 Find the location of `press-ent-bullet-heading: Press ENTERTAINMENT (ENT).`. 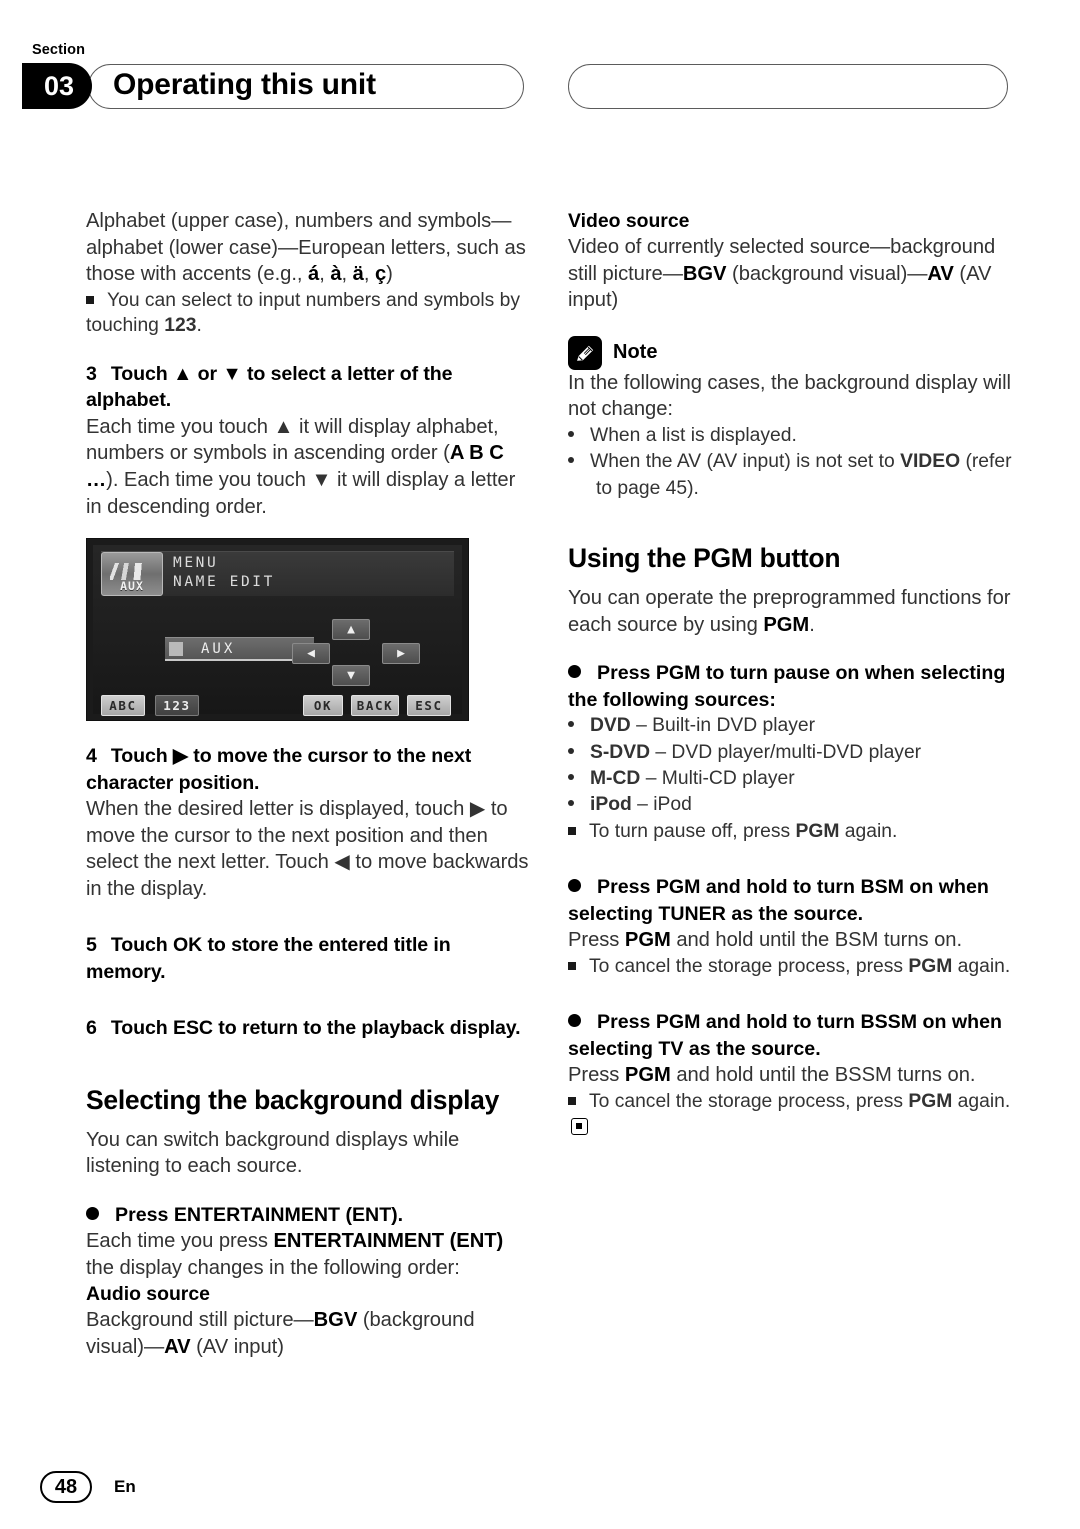

press-ent-bullet-heading: Press ENTERTAINMENT (ENT). is located at coordinates (308, 1215).